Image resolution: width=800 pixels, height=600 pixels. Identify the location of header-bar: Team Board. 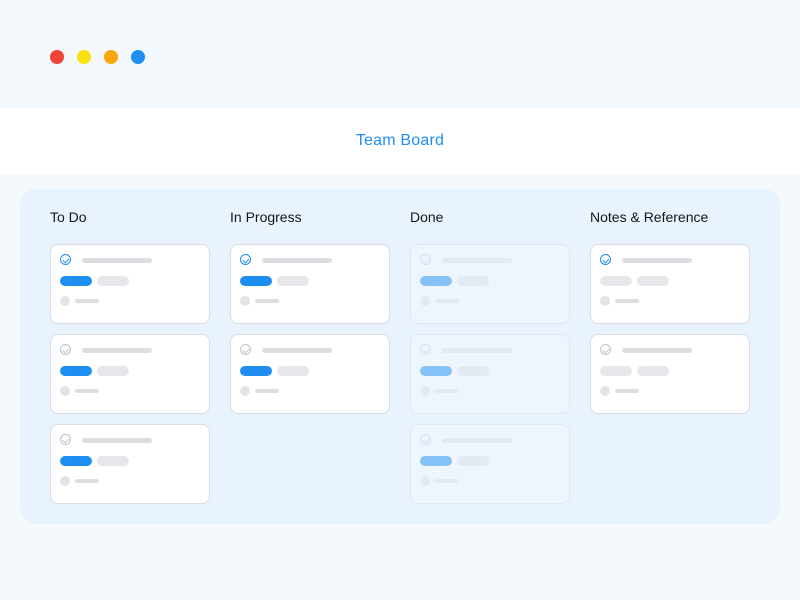
(400, 141).